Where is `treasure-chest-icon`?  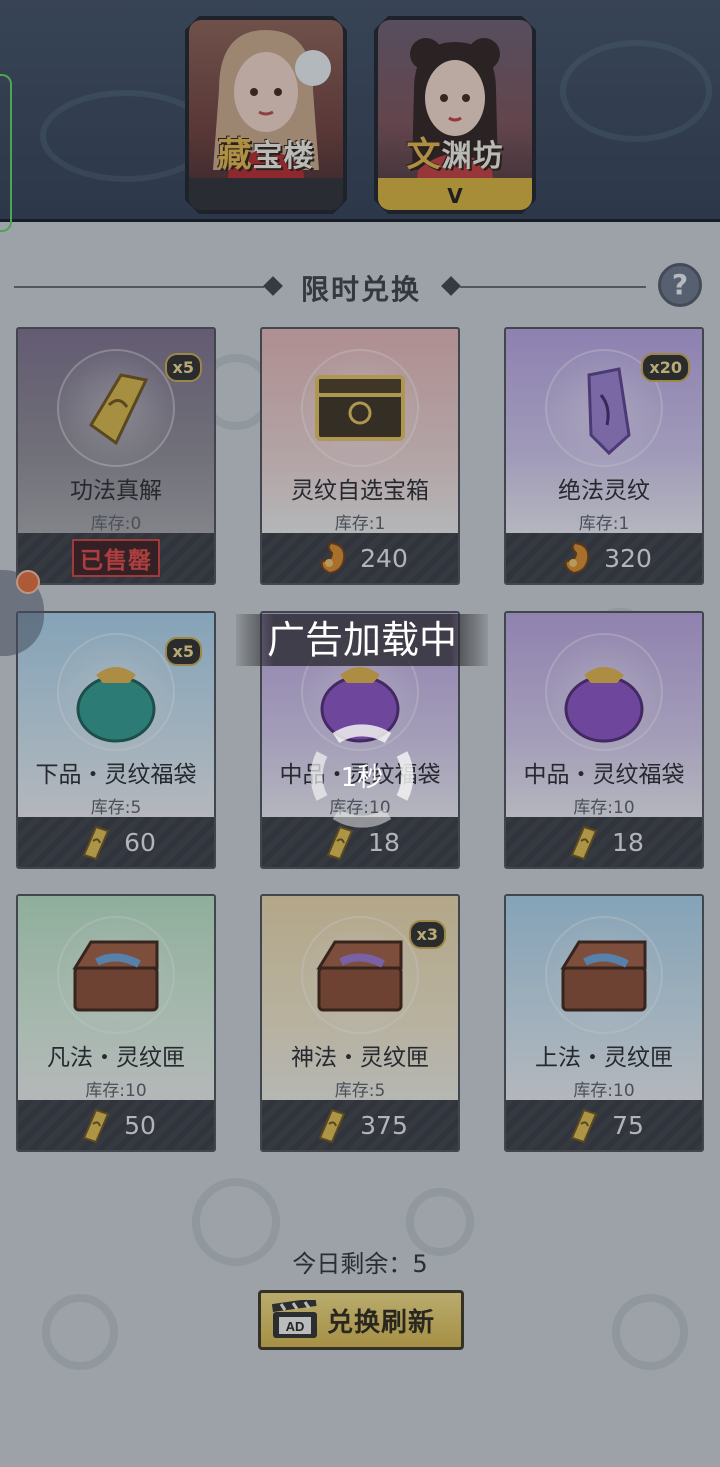
treasure-chest-icon is located at coordinates (360, 408).